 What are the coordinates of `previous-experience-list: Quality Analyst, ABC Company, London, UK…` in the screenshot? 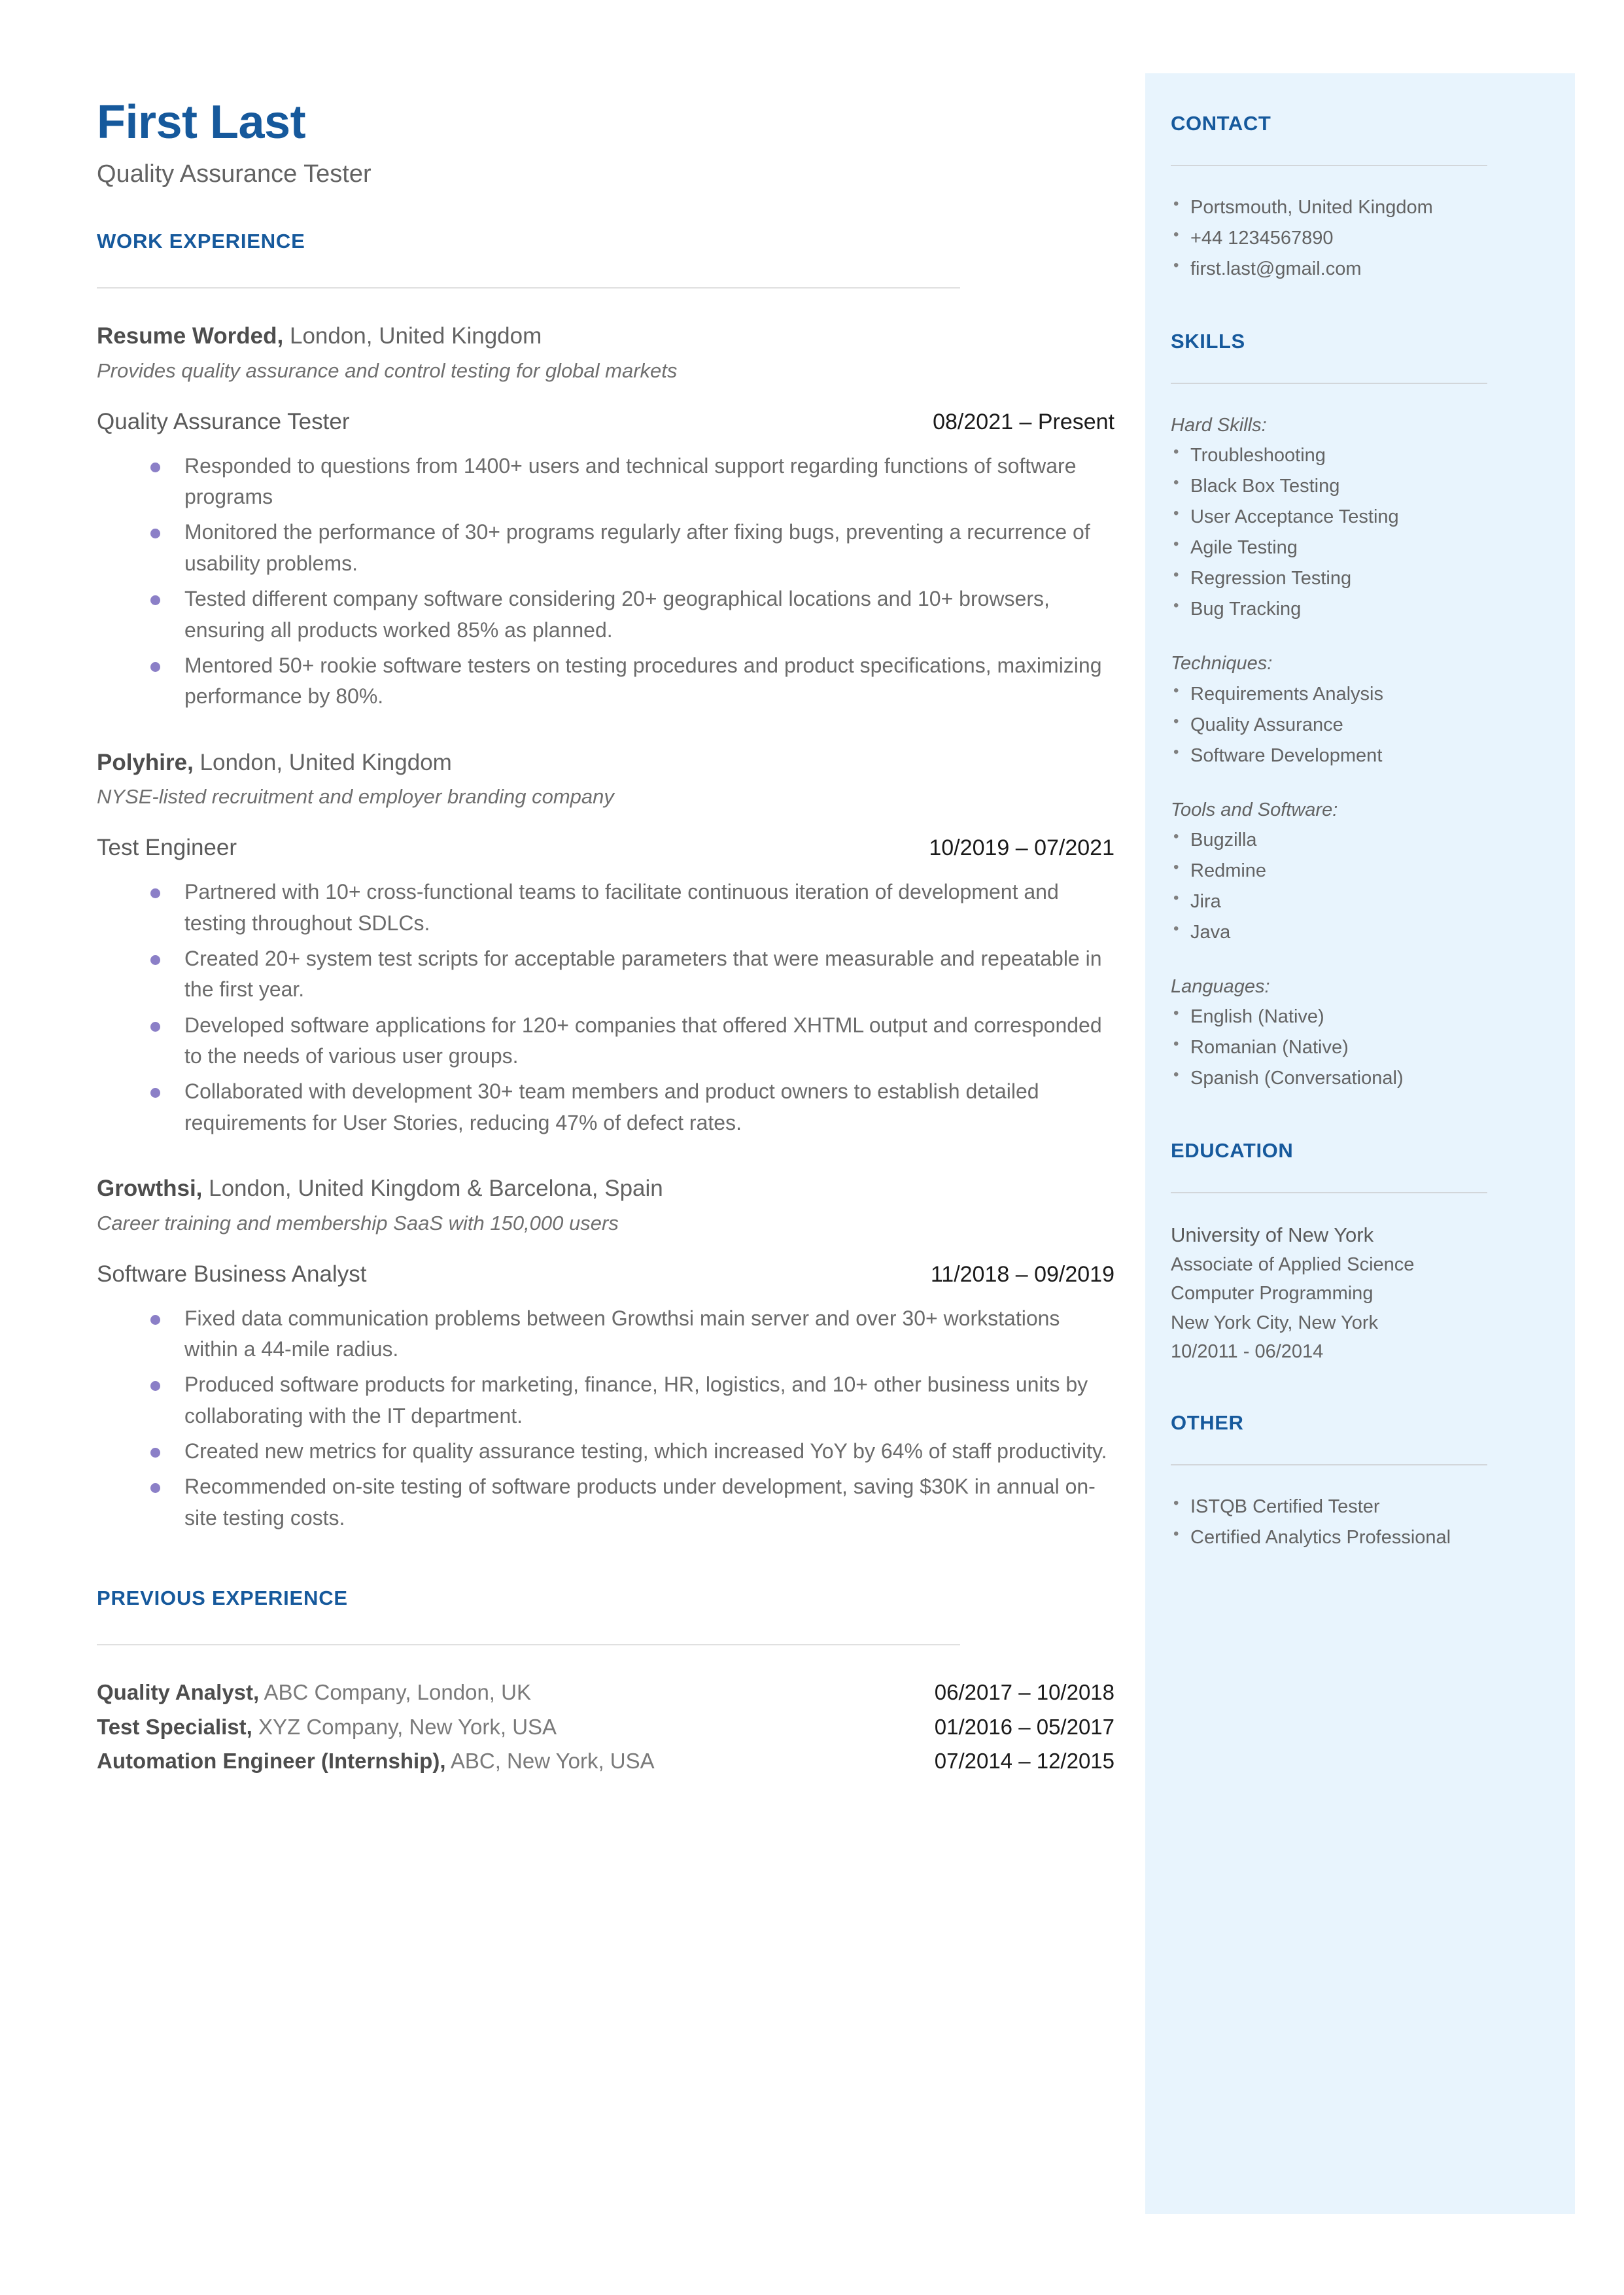 It's located at (605, 1727).